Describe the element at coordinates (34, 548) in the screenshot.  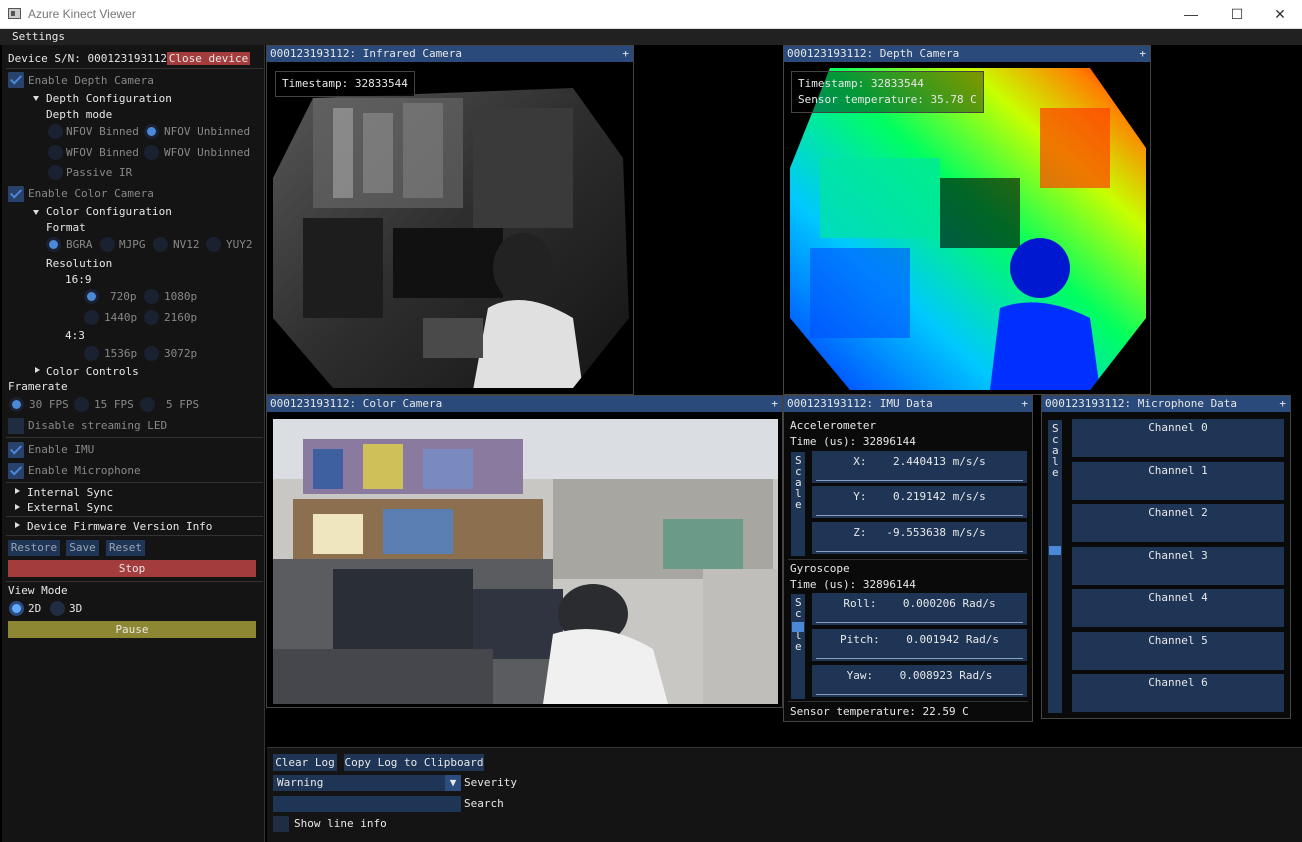
I see `restore-button: Restore` at that location.